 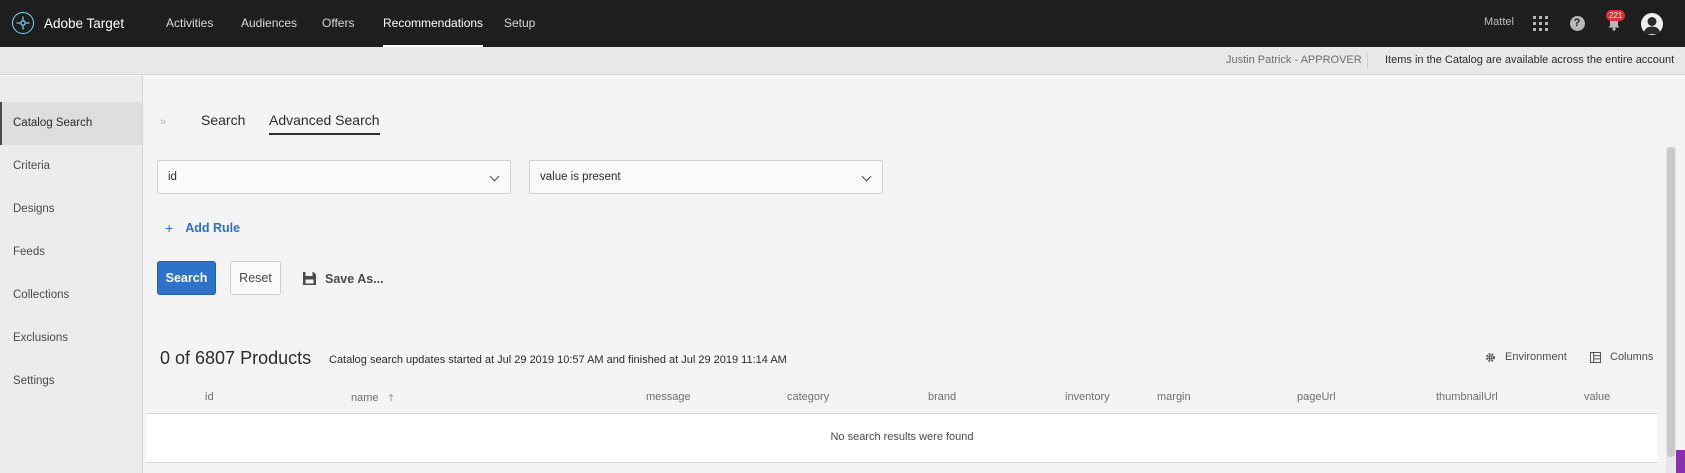 I want to click on column-header-name: name 🡑, so click(x=372, y=399).